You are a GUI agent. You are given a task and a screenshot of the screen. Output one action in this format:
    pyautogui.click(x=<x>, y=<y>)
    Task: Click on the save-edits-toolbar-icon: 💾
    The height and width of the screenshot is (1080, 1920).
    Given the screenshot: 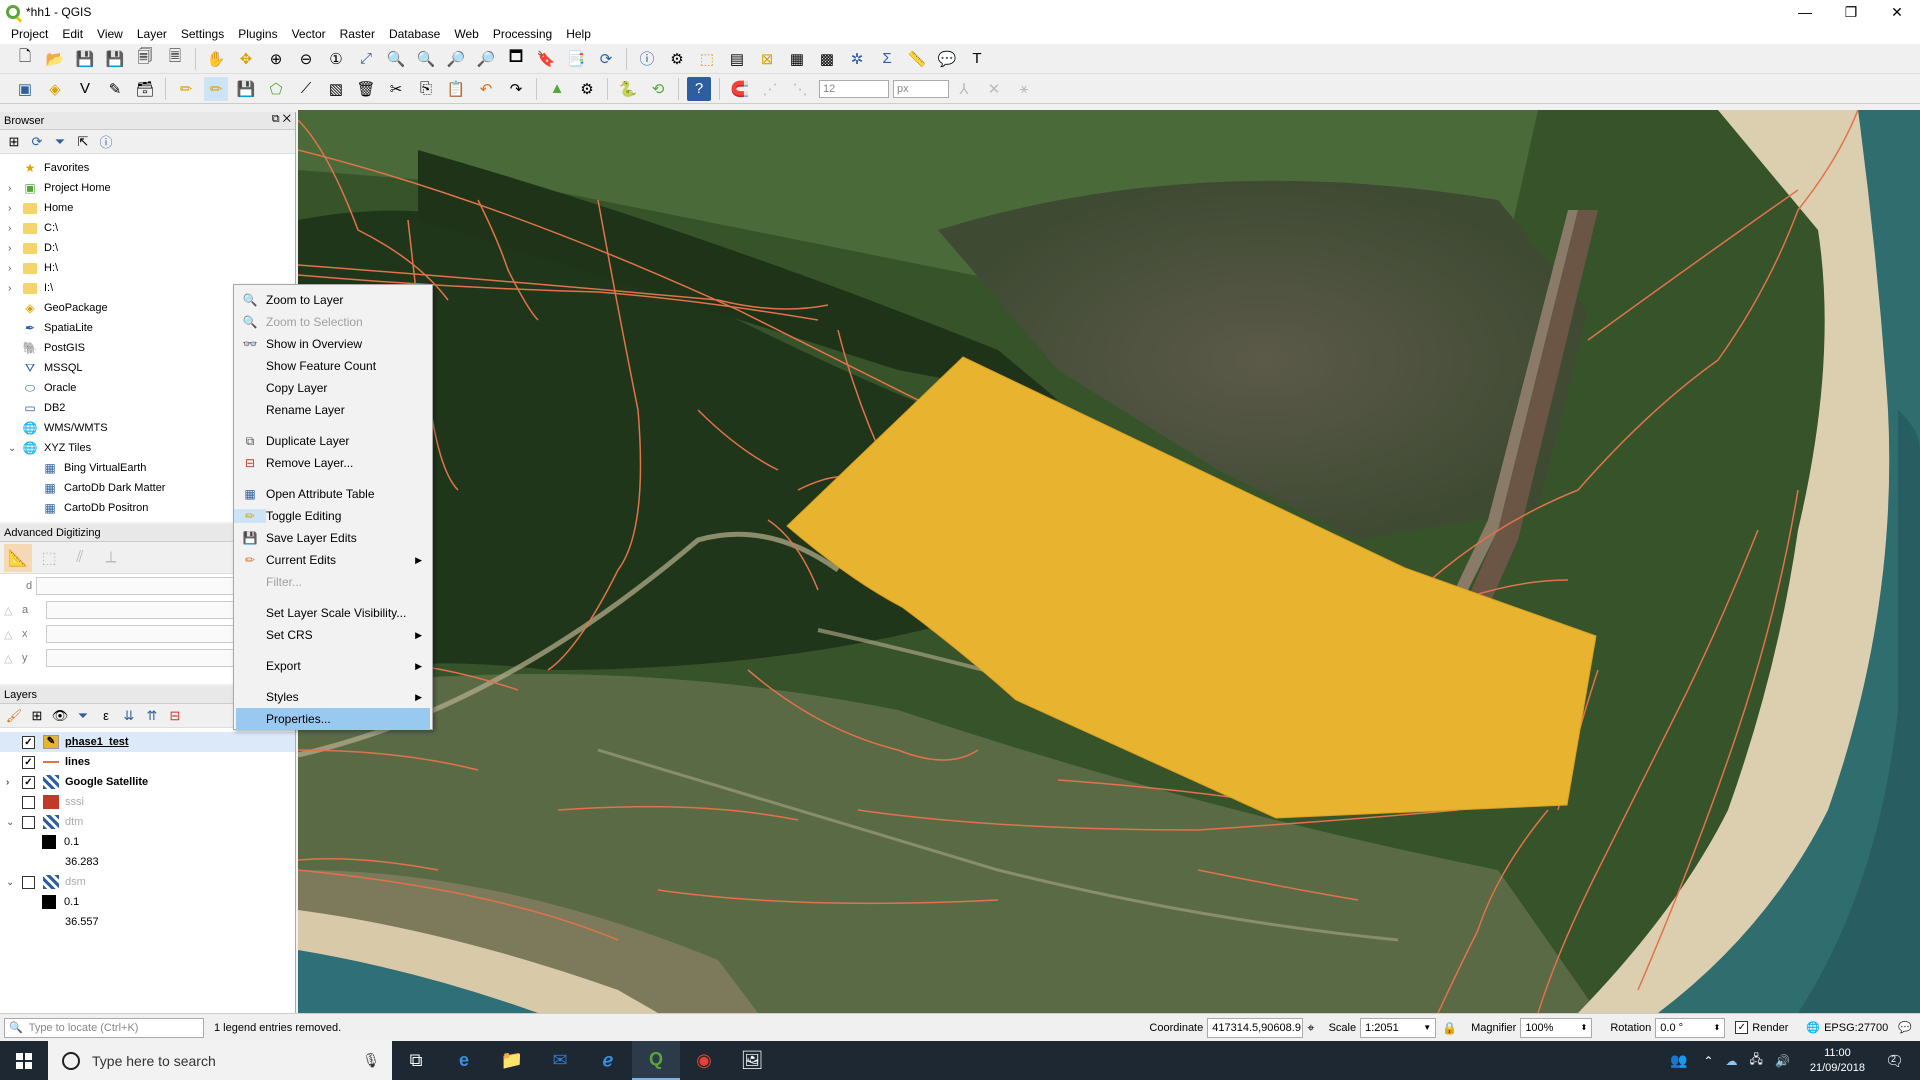 What is the action you would take?
    pyautogui.click(x=246, y=89)
    